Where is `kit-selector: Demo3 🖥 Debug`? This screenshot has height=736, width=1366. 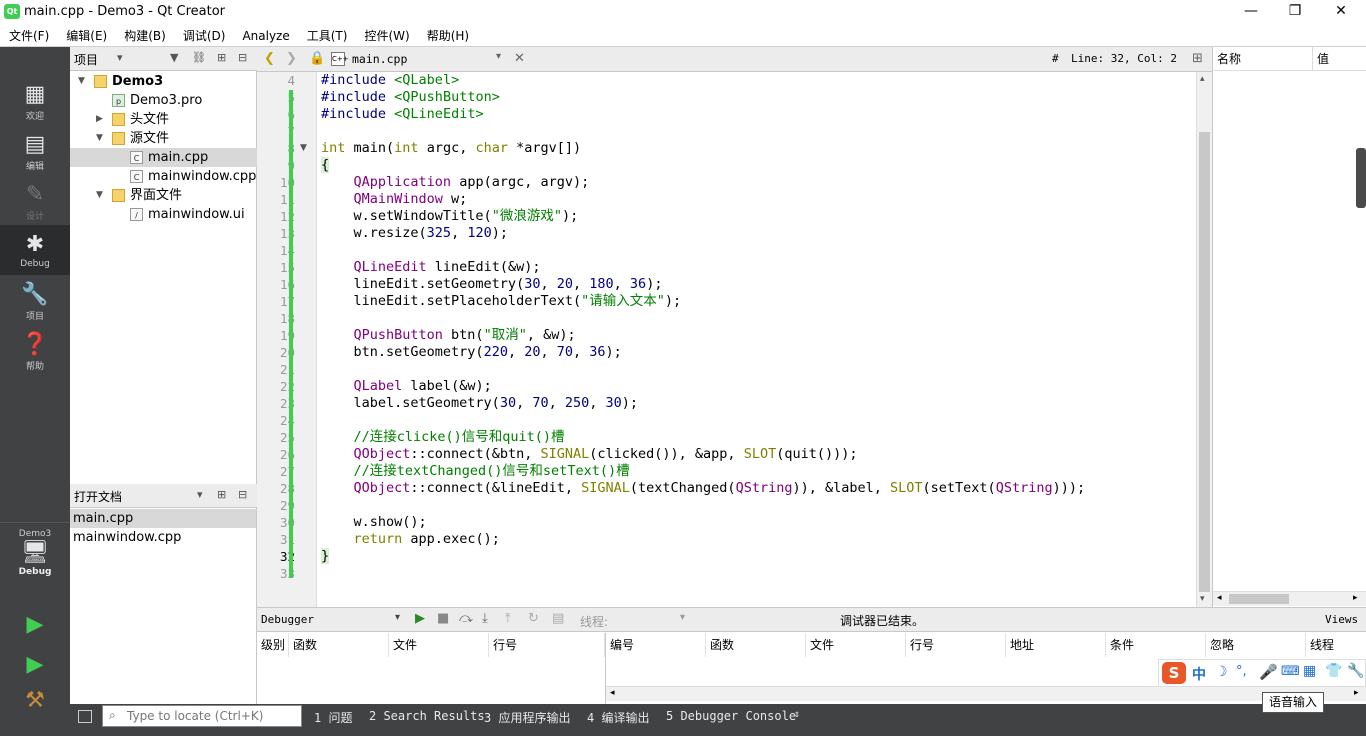 kit-selector: Demo3 🖥 Debug is located at coordinates (35, 557).